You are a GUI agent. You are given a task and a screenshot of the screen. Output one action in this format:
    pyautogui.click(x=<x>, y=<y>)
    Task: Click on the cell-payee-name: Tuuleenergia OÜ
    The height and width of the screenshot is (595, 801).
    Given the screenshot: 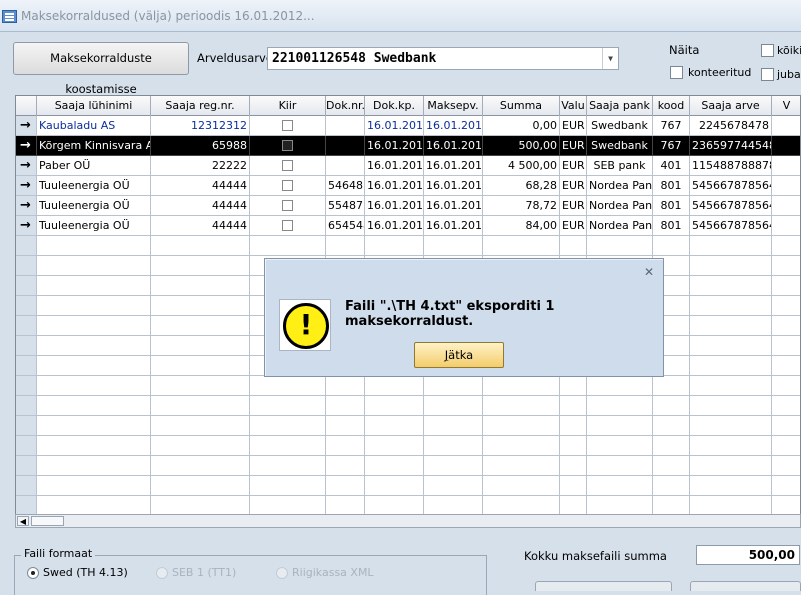 What is the action you would take?
    pyautogui.click(x=94, y=206)
    